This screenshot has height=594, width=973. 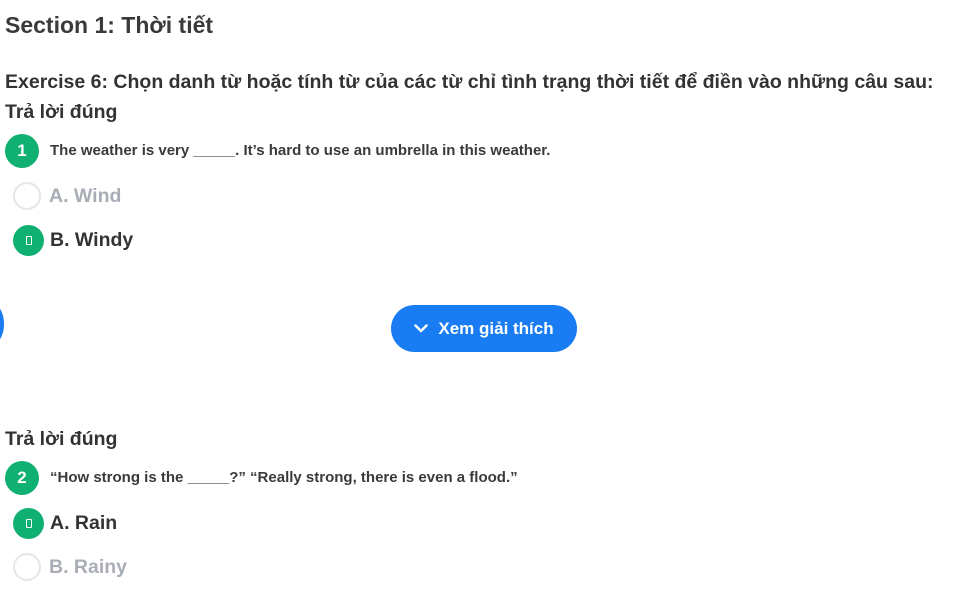 What do you see at coordinates (22, 151) in the screenshot?
I see `question-number-badge: 1` at bounding box center [22, 151].